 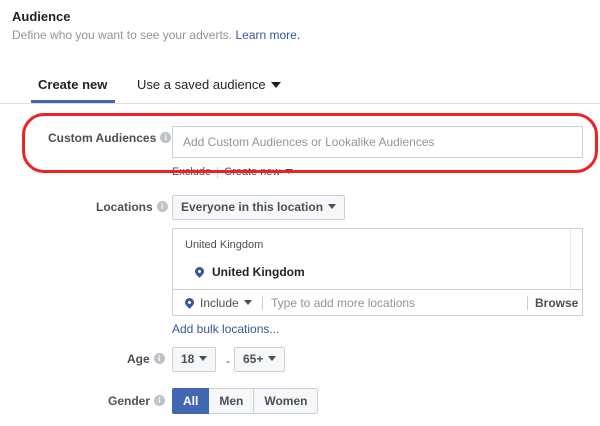 What do you see at coordinates (252, 207) in the screenshot?
I see `location-mode-value: Everyone in this location` at bounding box center [252, 207].